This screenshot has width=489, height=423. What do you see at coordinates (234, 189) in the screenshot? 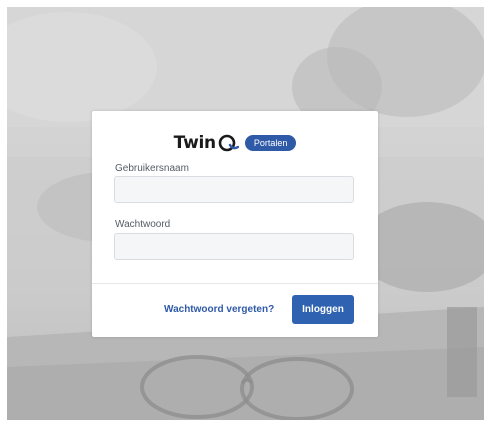
I see `username-input` at bounding box center [234, 189].